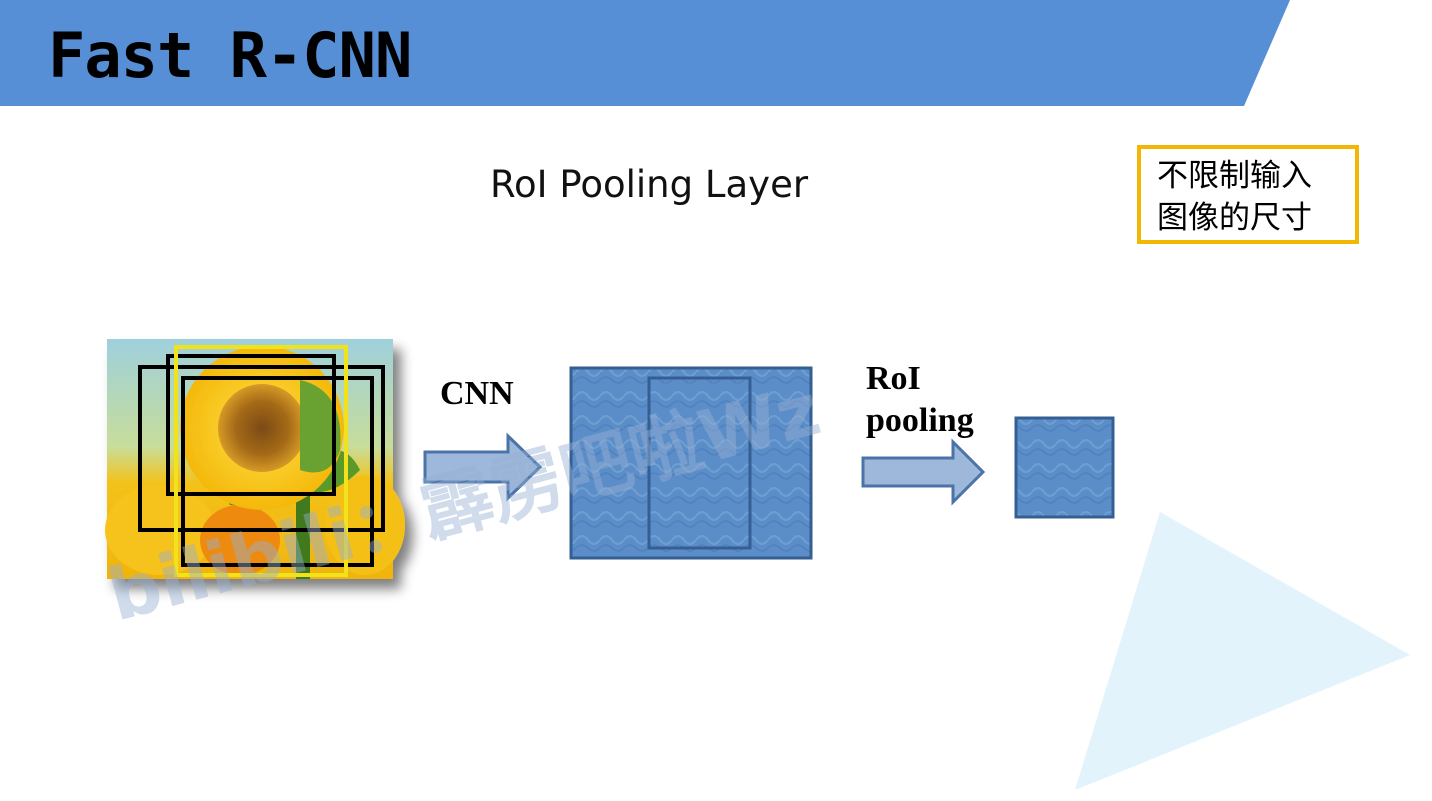  I want to click on roi-pooling-arrow, so click(923, 472).